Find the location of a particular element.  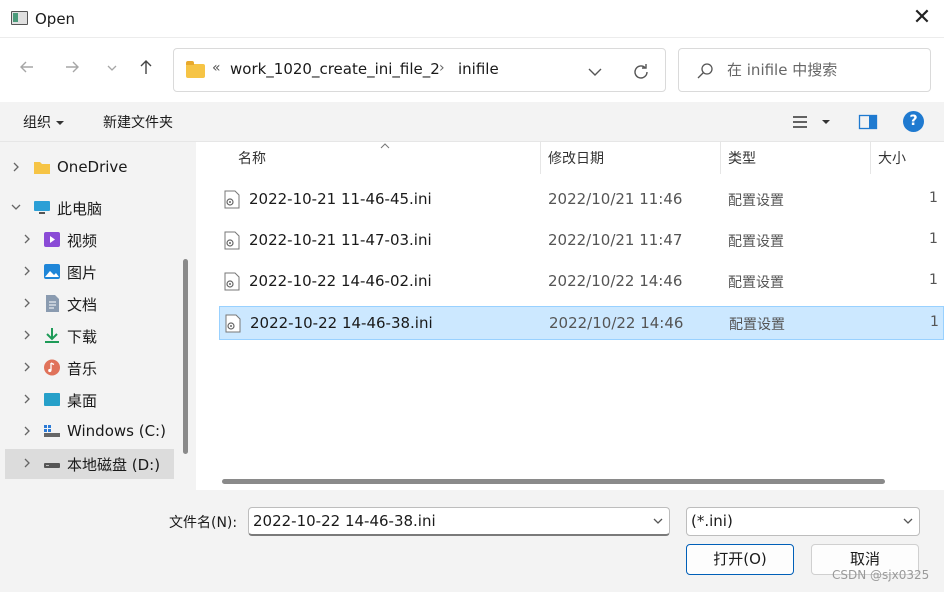

organize-button: 组织 is located at coordinates (44, 122).